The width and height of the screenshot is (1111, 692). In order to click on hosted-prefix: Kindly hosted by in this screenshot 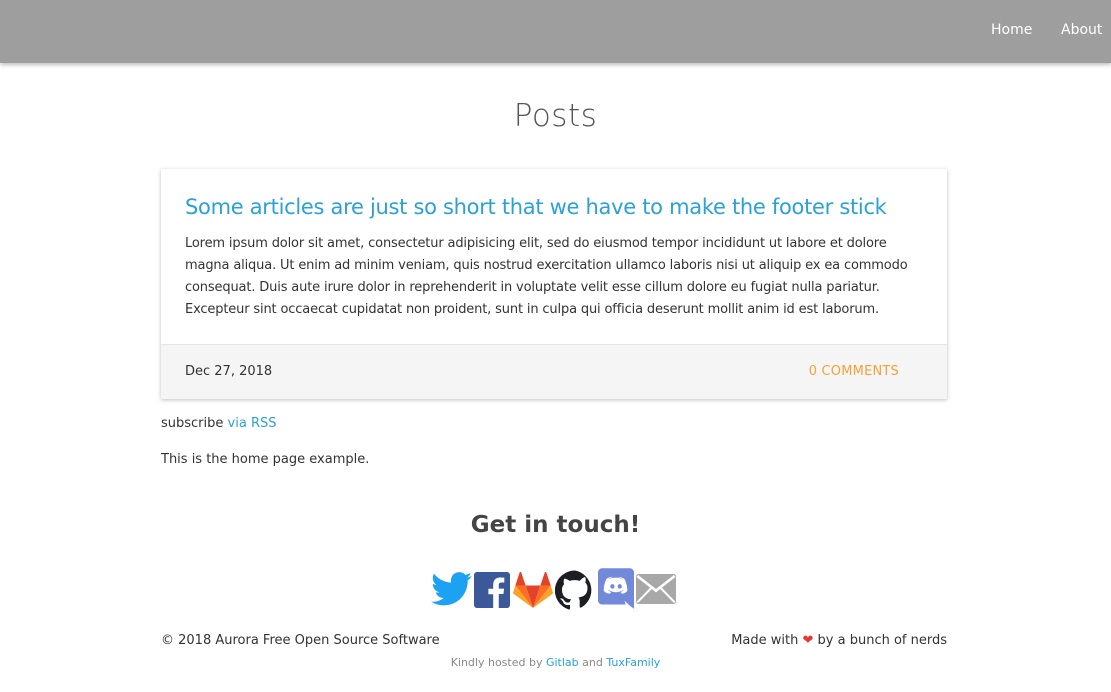, I will do `click(496, 662)`.